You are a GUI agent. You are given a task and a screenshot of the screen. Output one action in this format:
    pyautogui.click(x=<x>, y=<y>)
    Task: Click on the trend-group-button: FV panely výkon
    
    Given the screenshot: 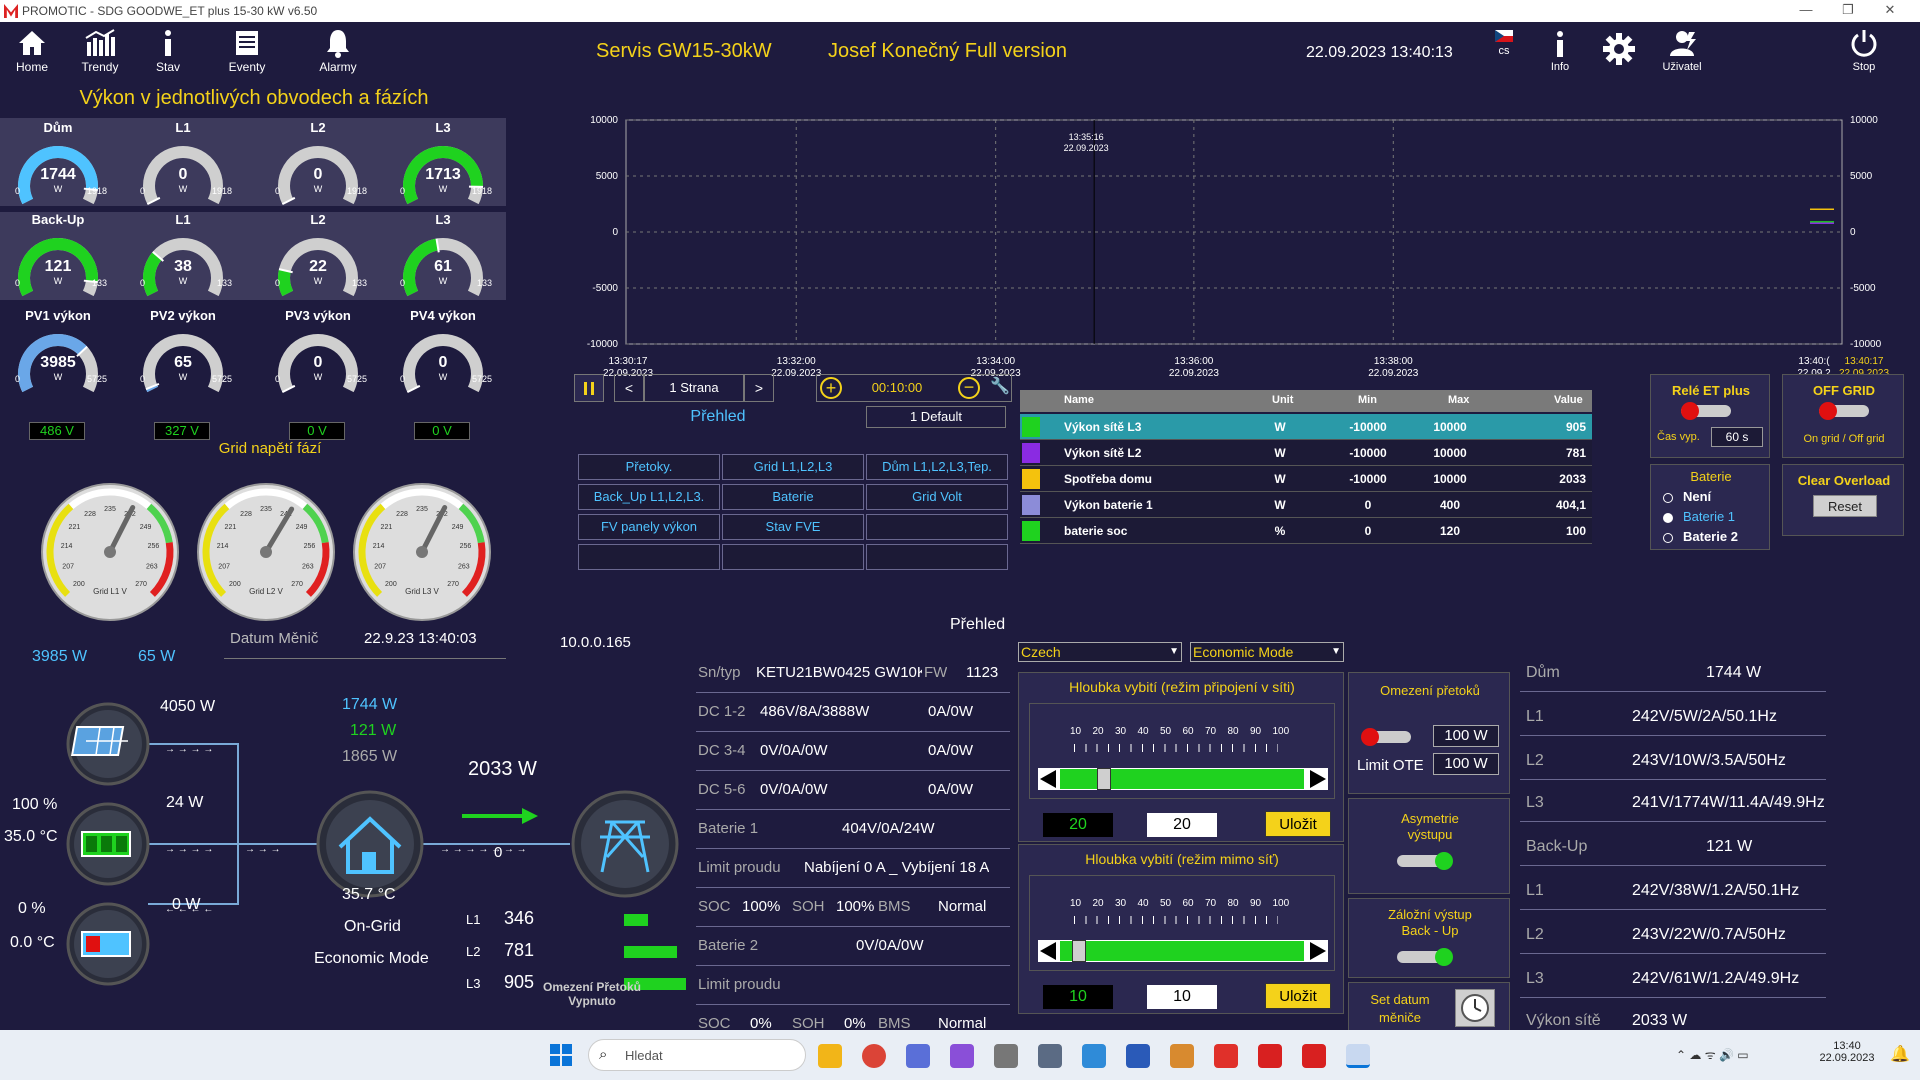 What is the action you would take?
    pyautogui.click(x=649, y=527)
    